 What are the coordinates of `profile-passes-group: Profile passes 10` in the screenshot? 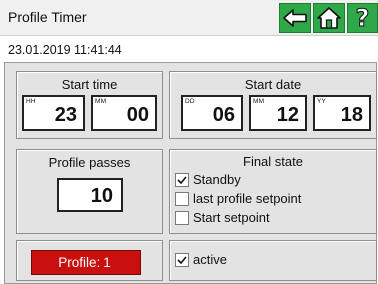 It's located at (89, 191).